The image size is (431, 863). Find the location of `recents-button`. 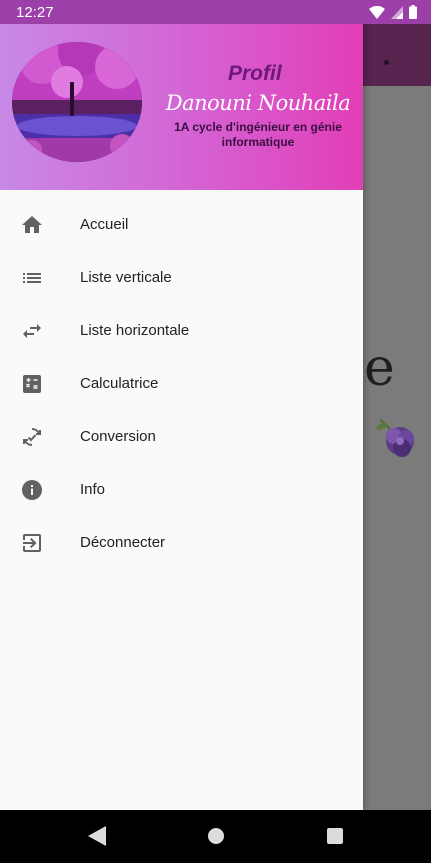

recents-button is located at coordinates (335, 836).